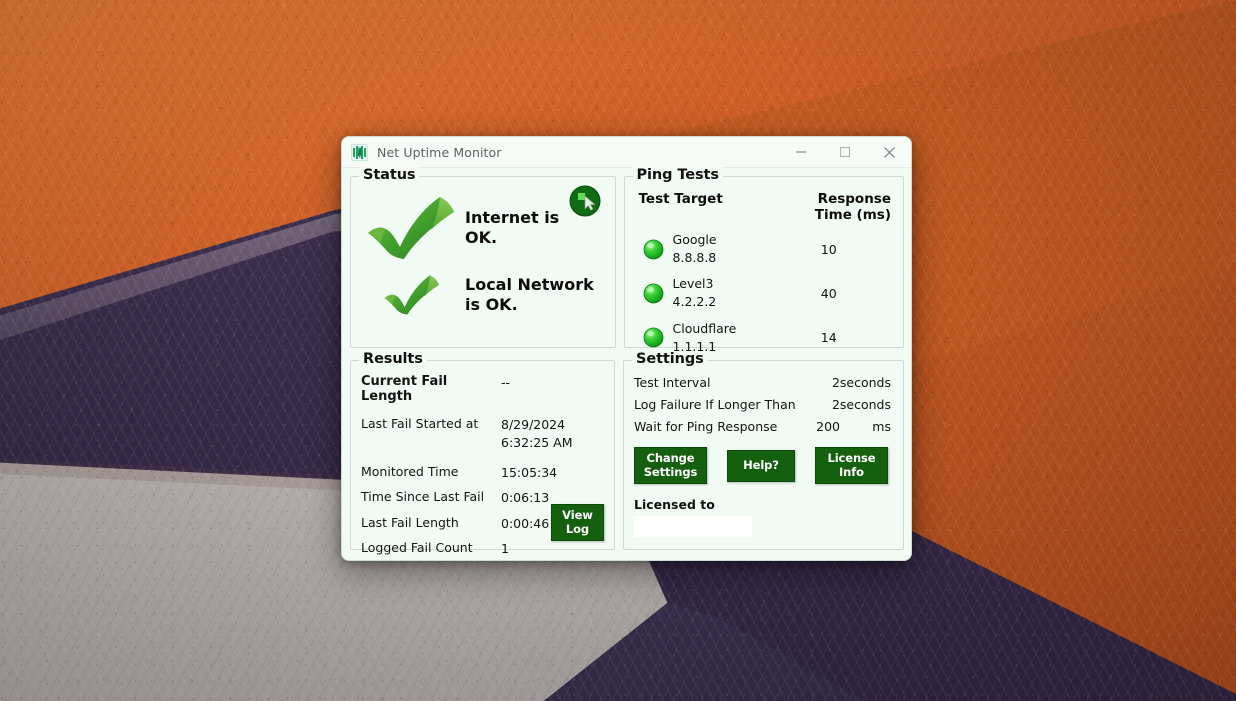 This screenshot has width=1236, height=701. I want to click on license-info-line2: Info, so click(851, 471).